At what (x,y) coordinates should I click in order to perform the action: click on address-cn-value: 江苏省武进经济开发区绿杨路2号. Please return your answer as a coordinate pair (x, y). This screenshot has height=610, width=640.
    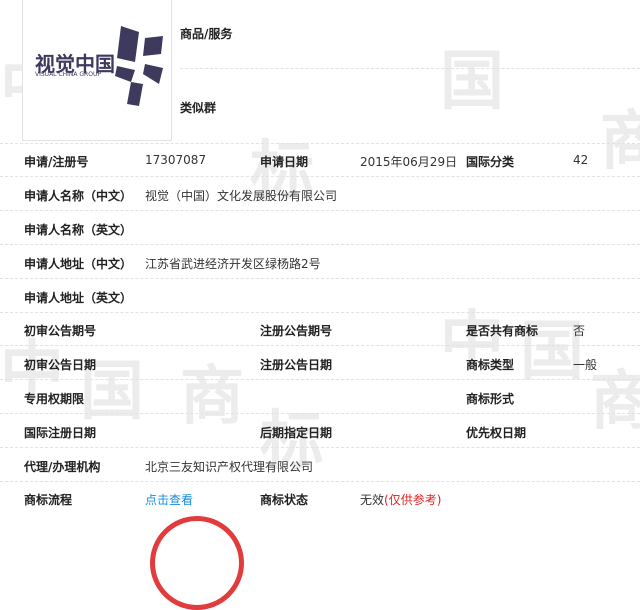
    Looking at the image, I should click on (233, 264).